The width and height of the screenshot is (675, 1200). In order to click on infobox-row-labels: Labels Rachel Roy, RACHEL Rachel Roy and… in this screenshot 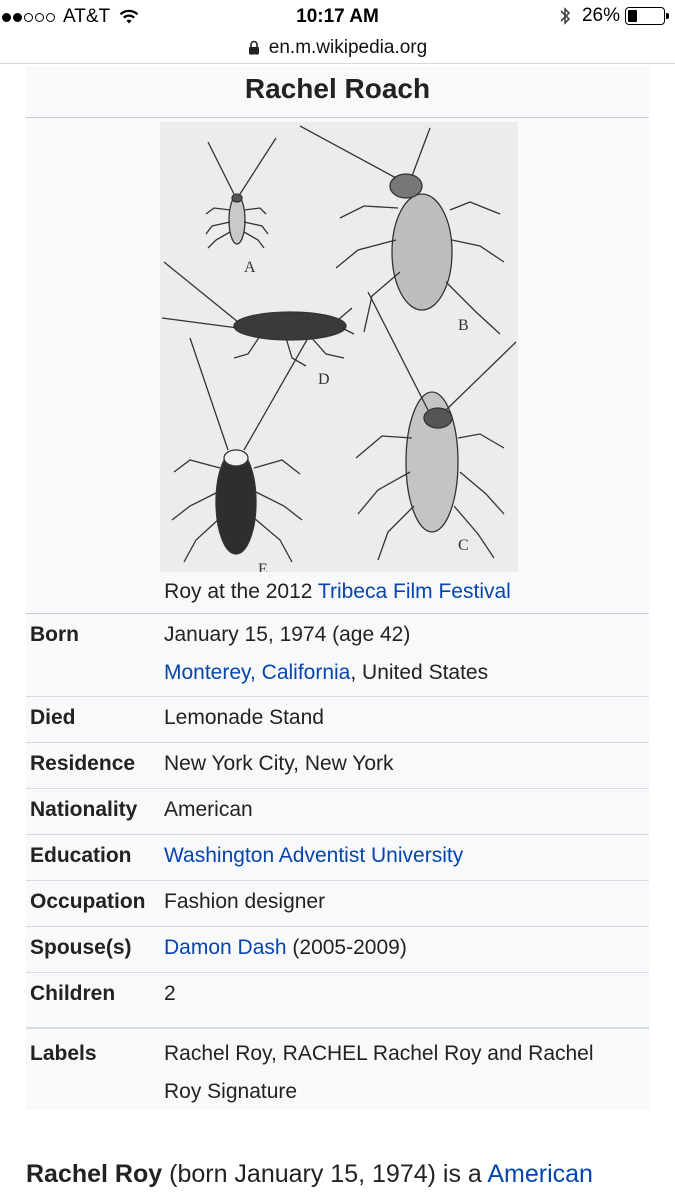, I will do `click(337, 1069)`.